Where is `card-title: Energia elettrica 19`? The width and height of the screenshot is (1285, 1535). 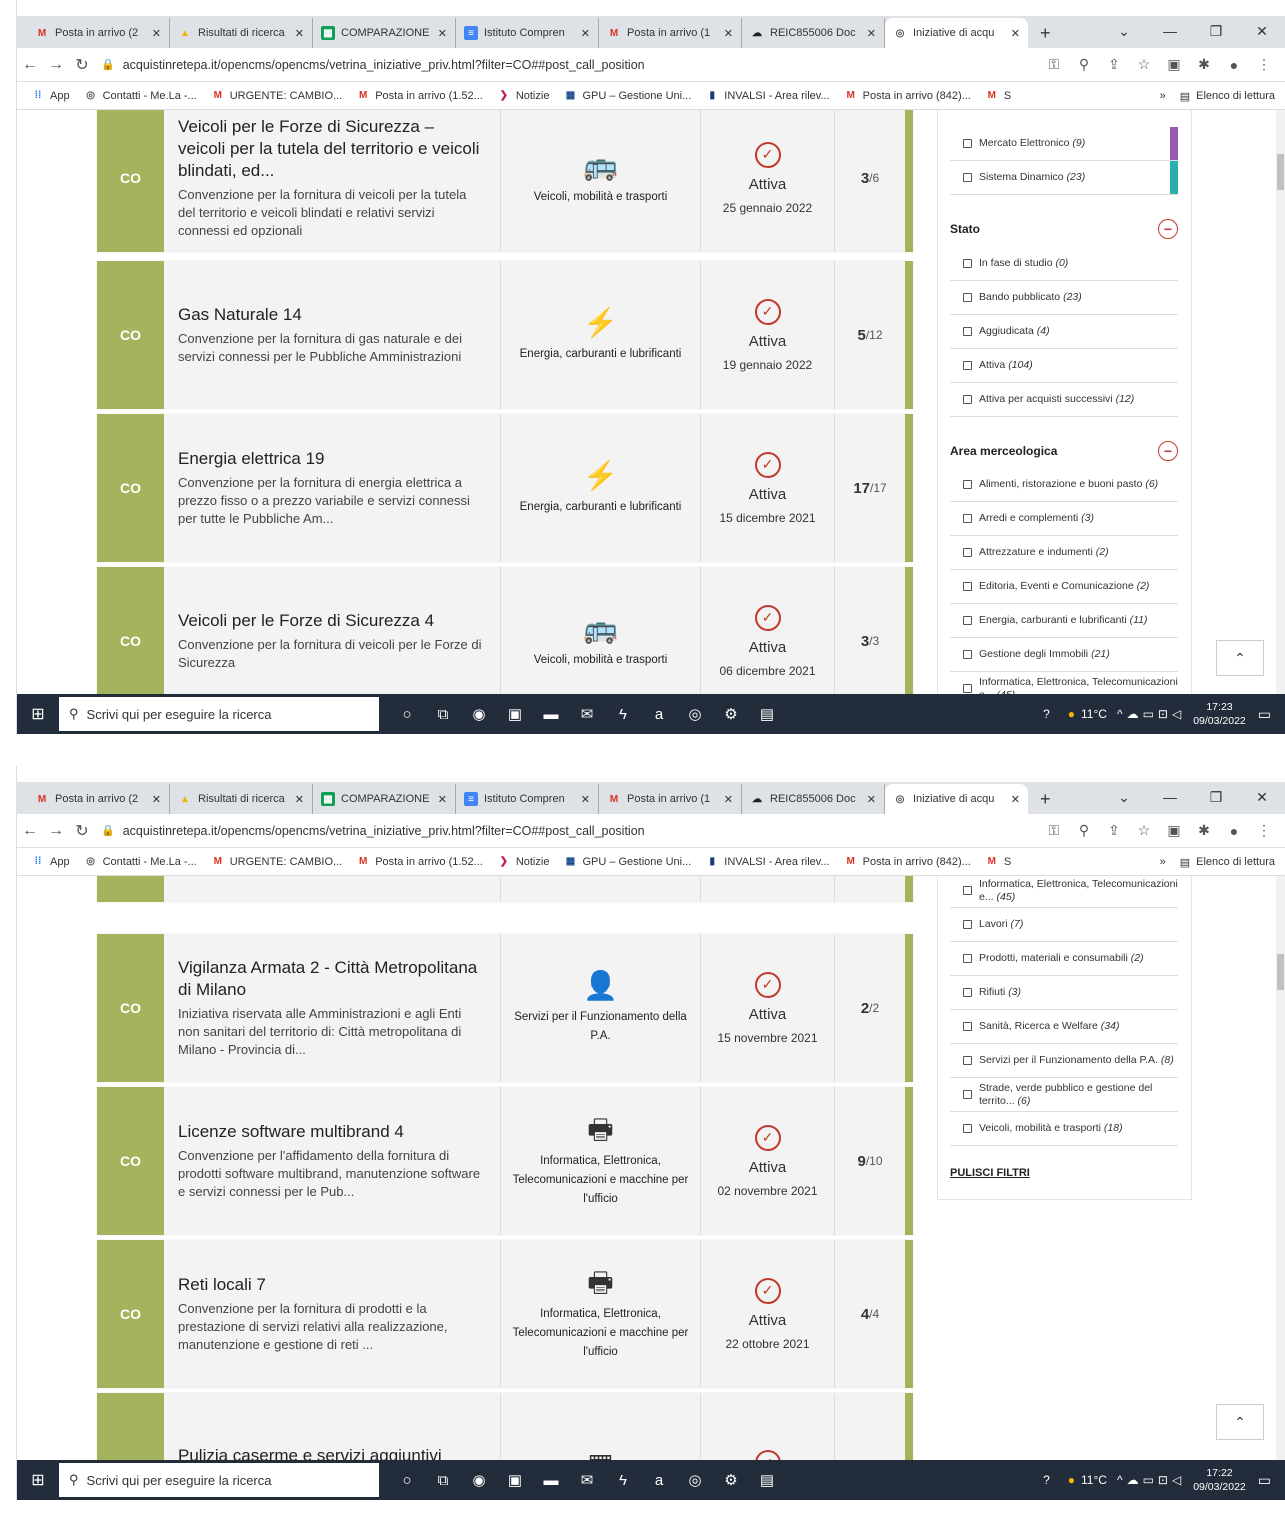
card-title: Energia elettrica 19 is located at coordinates (332, 459).